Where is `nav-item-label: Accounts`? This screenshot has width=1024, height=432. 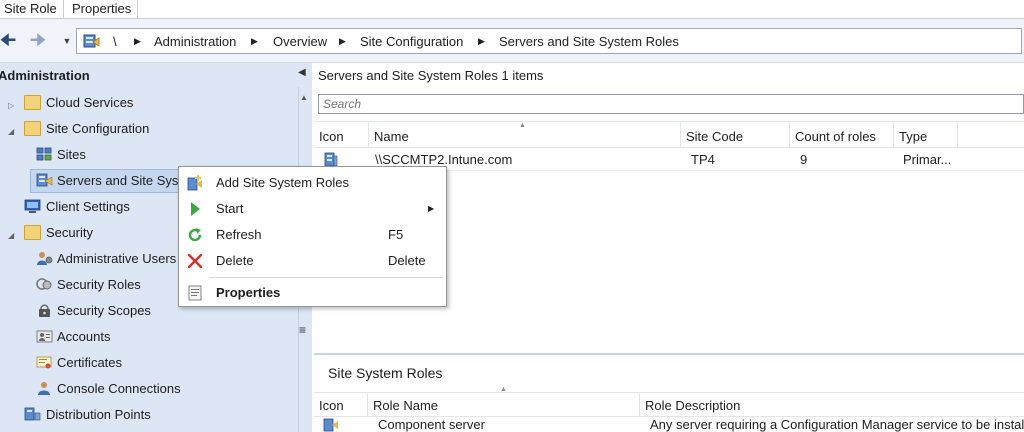
nav-item-label: Accounts is located at coordinates (84, 336).